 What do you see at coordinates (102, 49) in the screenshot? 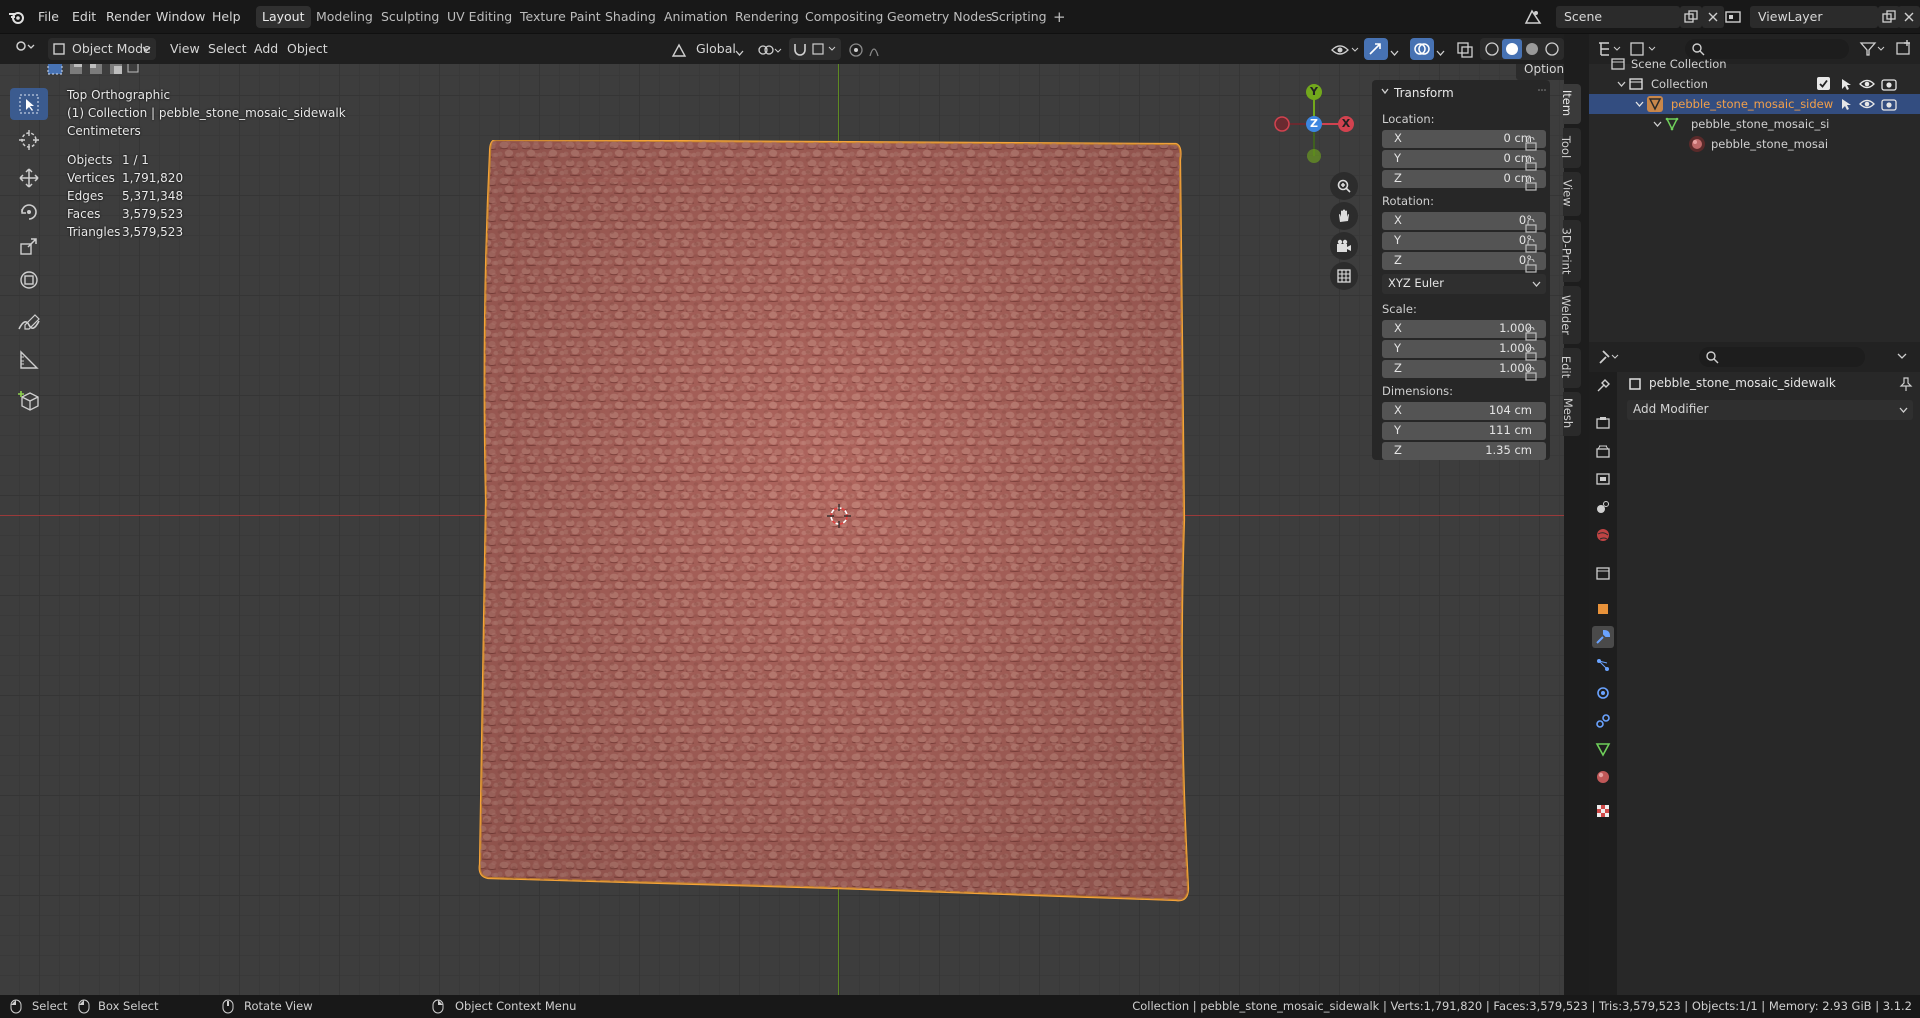
I see `mode-selector: Object Mode` at bounding box center [102, 49].